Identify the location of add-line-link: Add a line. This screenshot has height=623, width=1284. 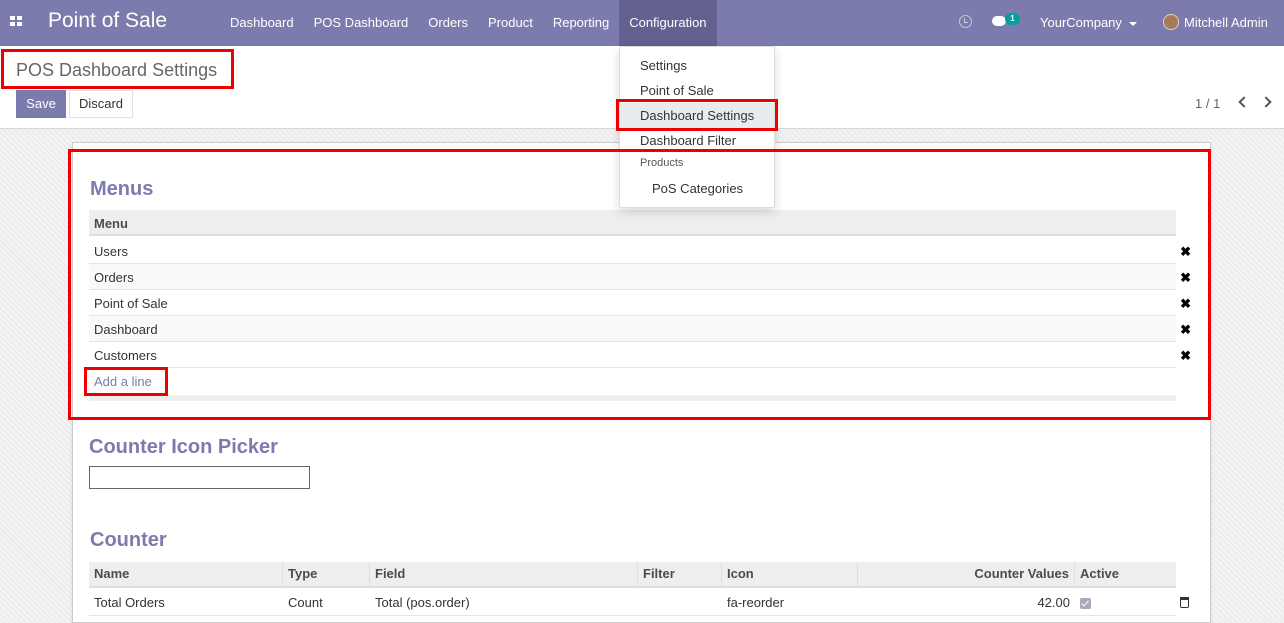
(123, 381).